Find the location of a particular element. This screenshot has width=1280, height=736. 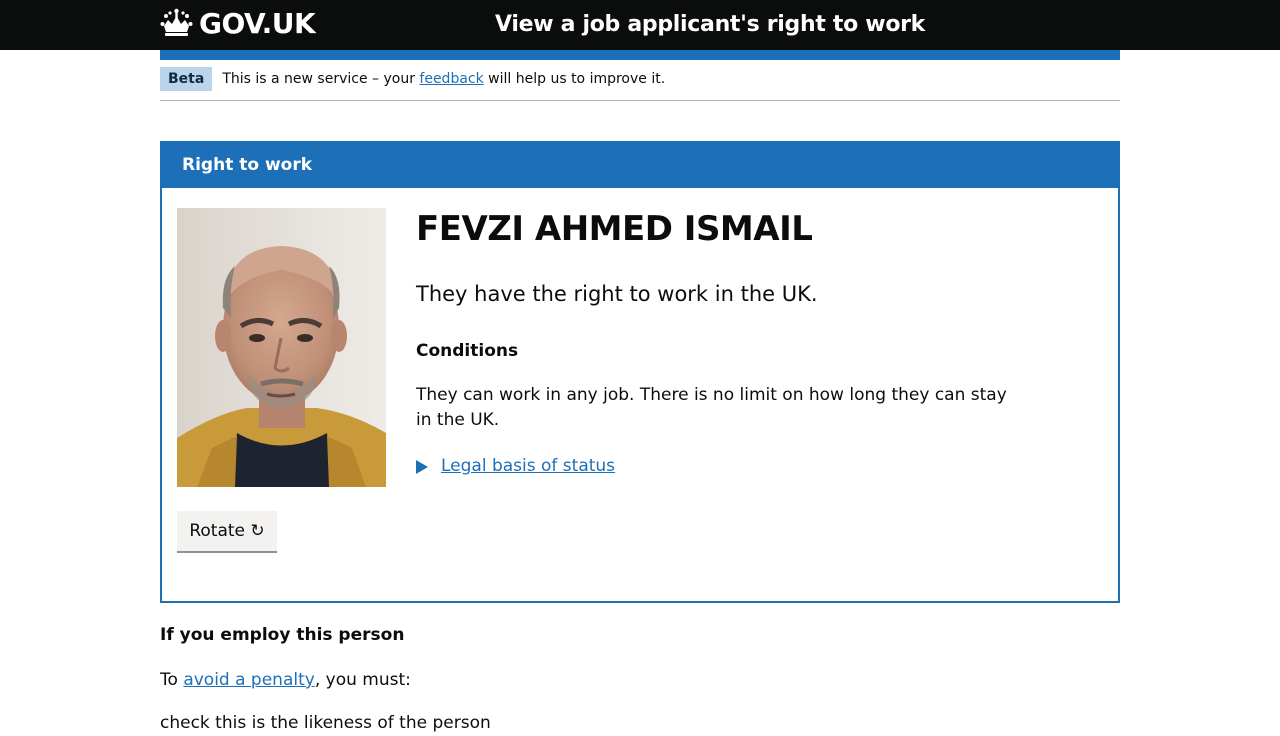

applicant-photo is located at coordinates (281, 347).